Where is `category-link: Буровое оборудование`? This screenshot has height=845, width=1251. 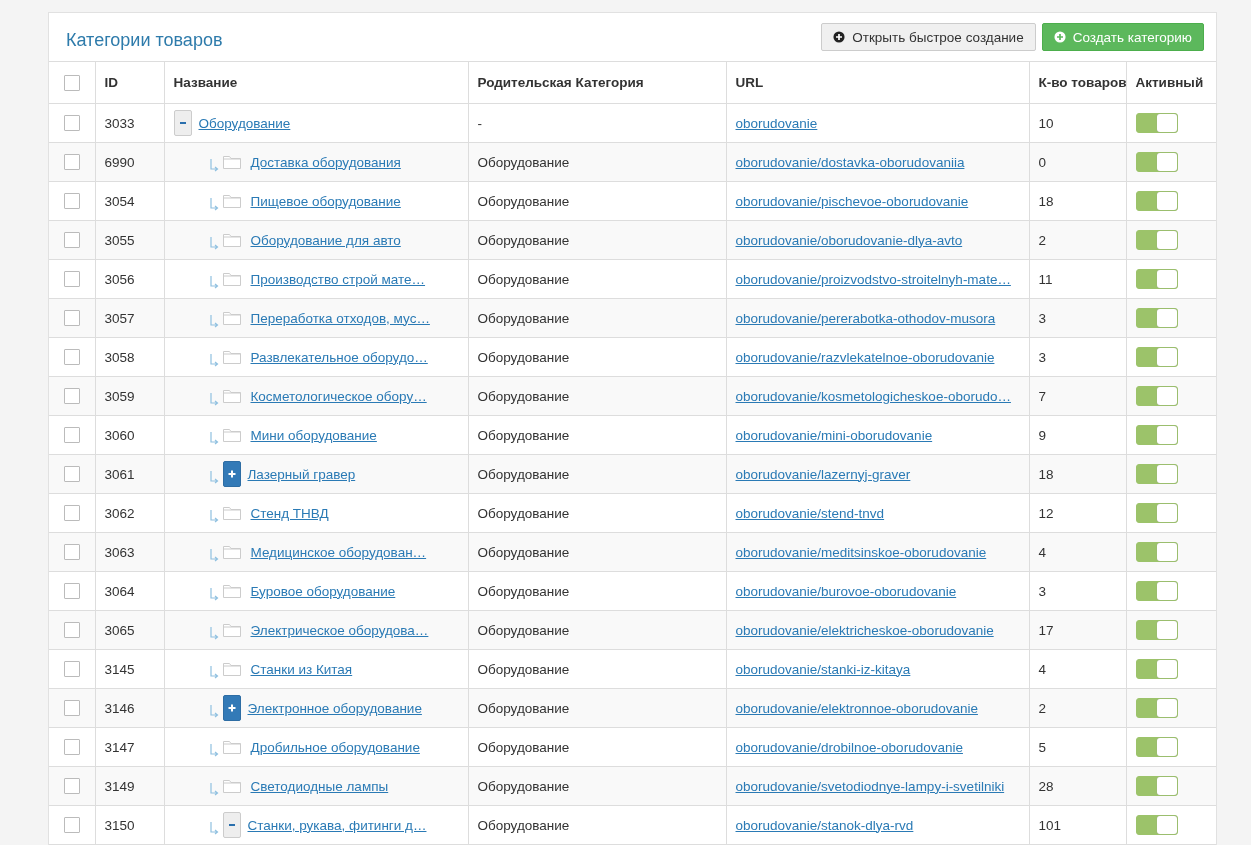 category-link: Буровое оборудование is located at coordinates (323, 591).